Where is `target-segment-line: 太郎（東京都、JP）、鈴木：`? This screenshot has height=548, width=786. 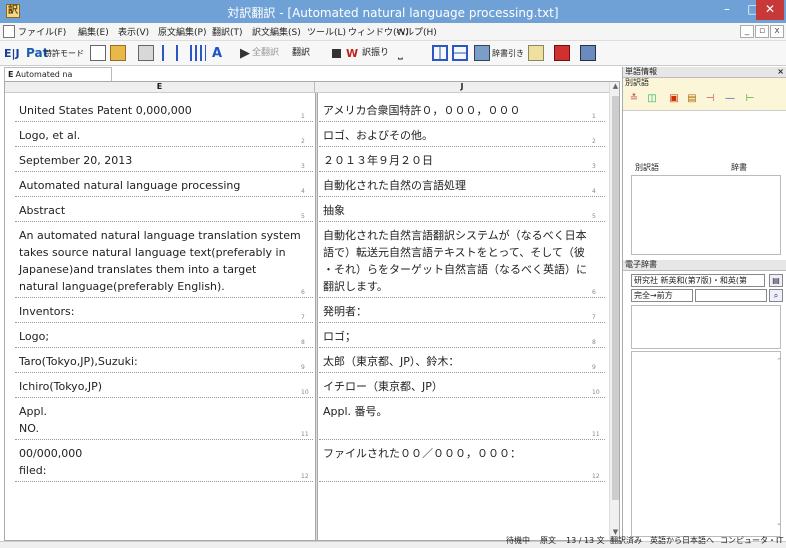
target-segment-line: 太郎（東京都、JP）、鈴木： is located at coordinates (391, 361).